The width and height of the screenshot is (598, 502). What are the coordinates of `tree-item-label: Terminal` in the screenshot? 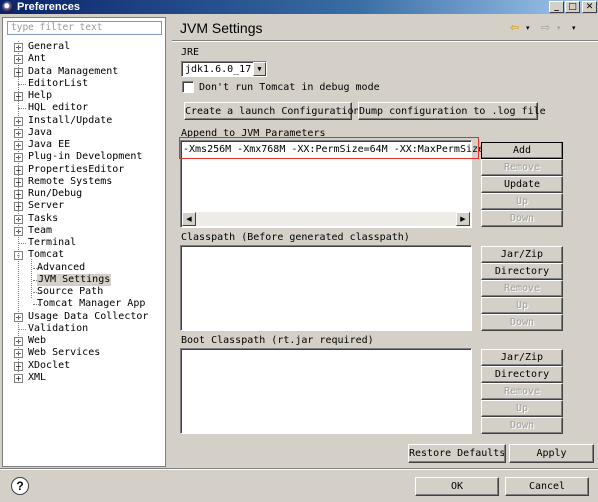 It's located at (52, 242).